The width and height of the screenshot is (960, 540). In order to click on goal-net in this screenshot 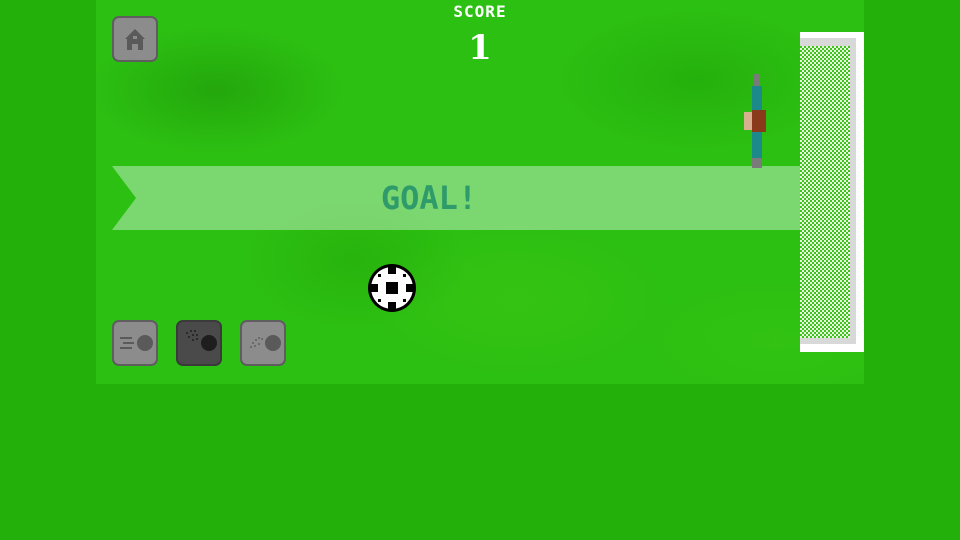, I will do `click(832, 192)`.